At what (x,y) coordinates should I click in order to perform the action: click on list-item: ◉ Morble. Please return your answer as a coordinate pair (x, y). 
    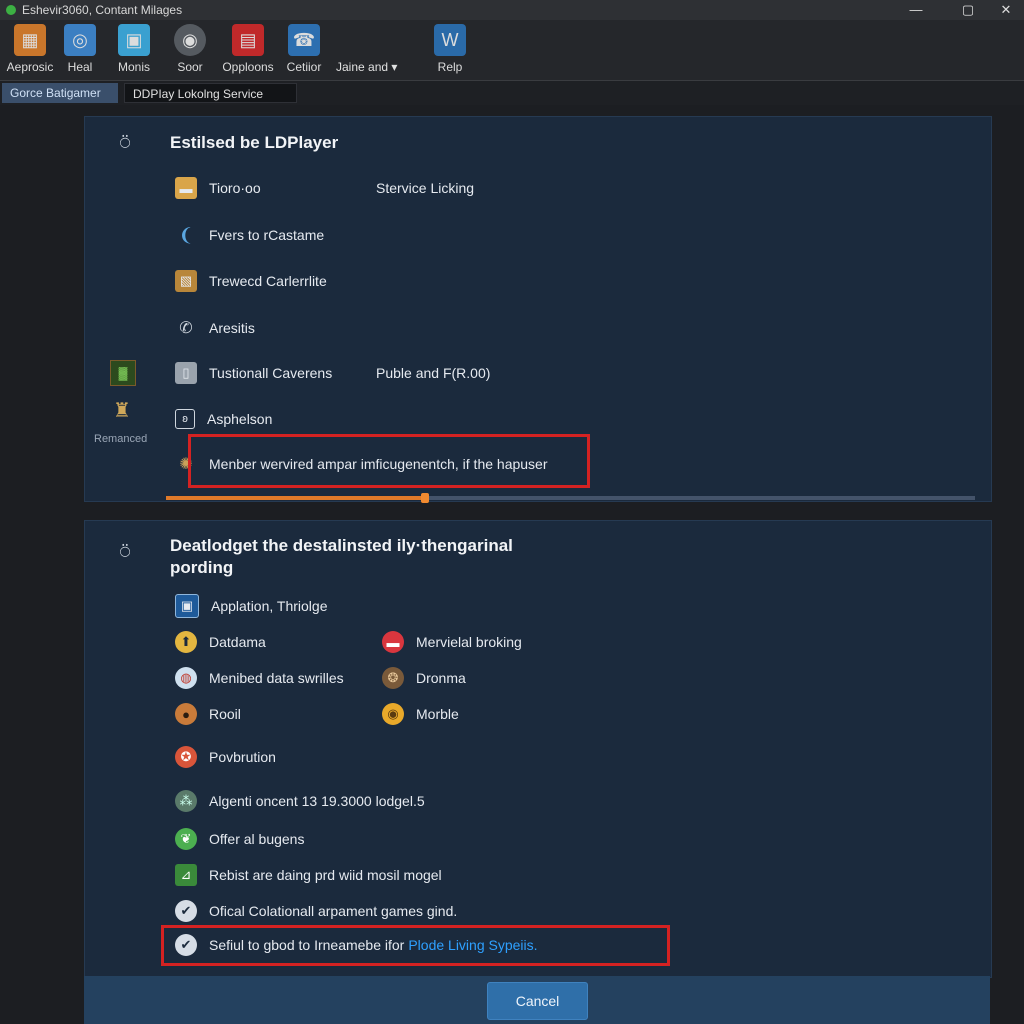
    Looking at the image, I should click on (420, 714).